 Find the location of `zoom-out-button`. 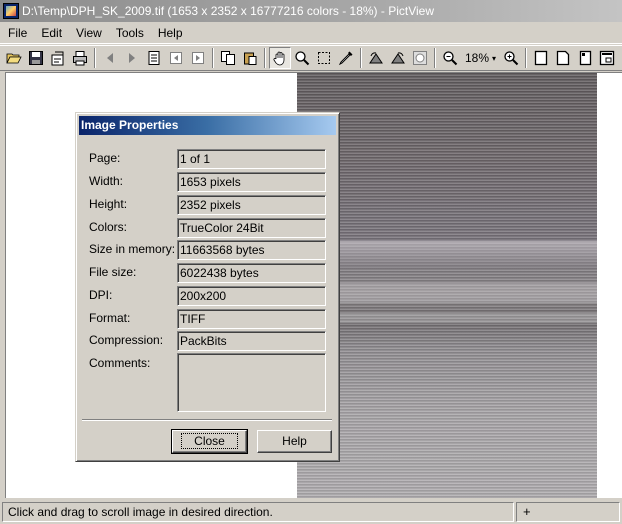

zoom-out-button is located at coordinates (450, 58).